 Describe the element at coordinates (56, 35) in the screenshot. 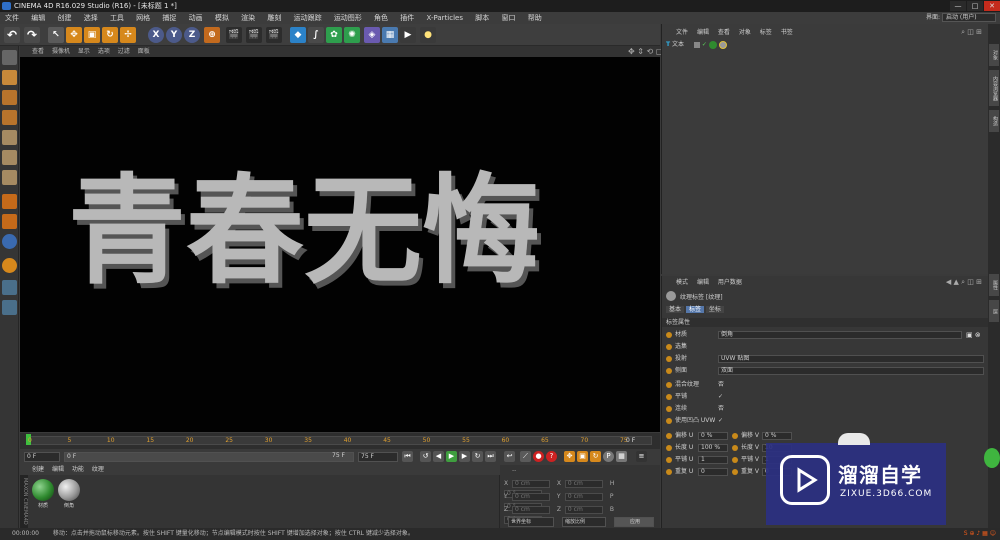

I see `select-cursor-icon: ↖` at that location.